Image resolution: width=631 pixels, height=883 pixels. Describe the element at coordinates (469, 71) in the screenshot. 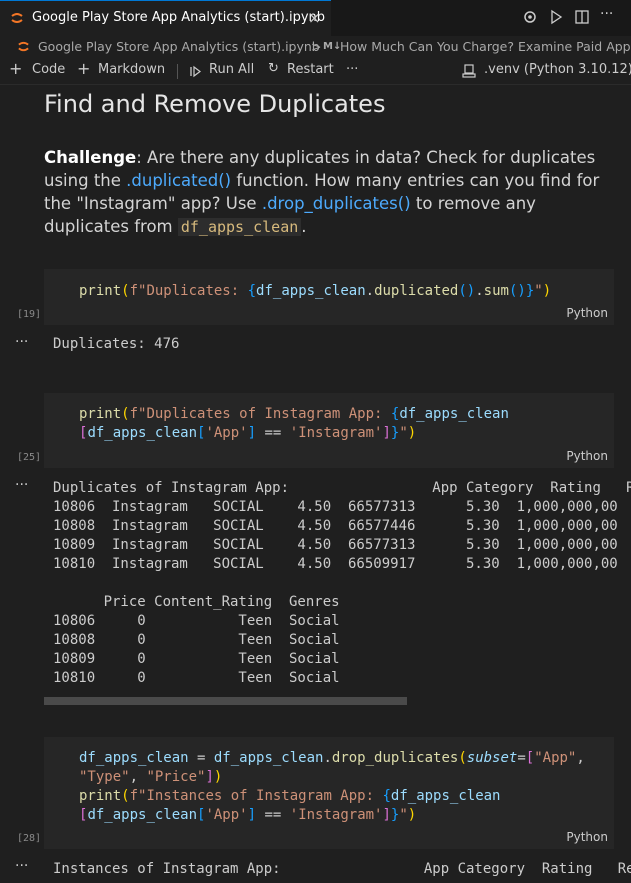

I see `kernel-icon` at that location.